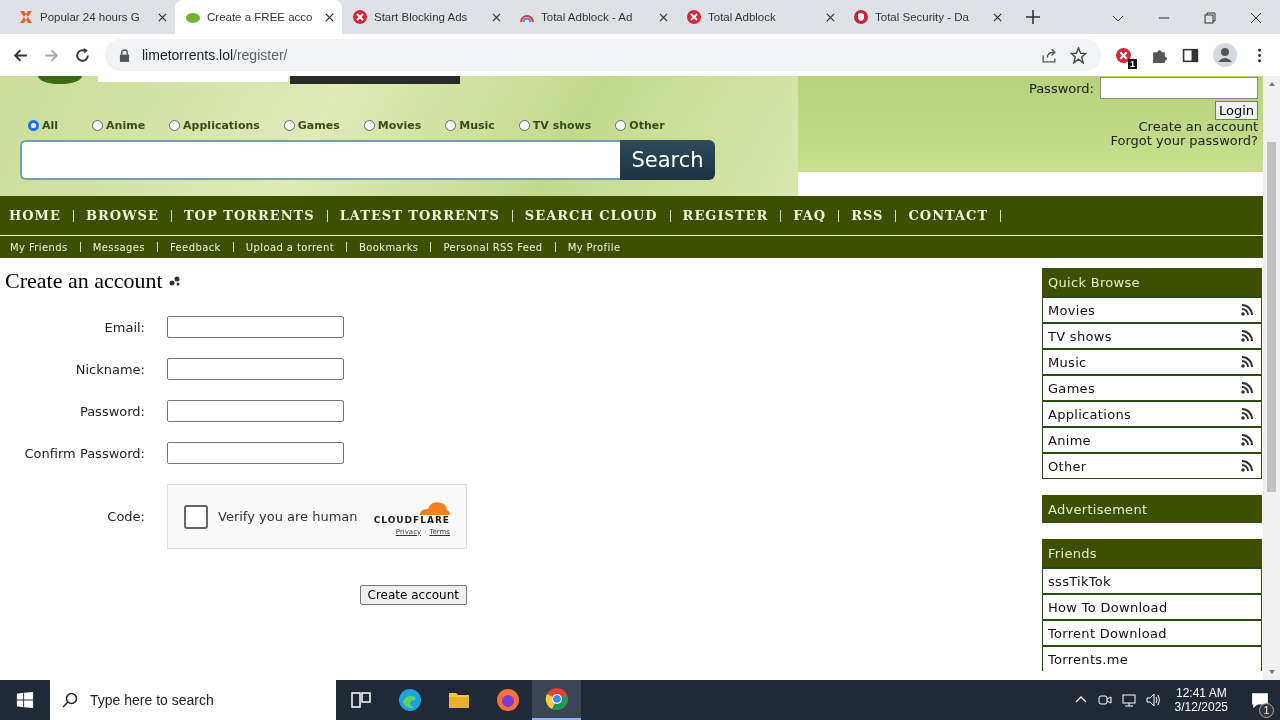 Image resolution: width=1280 pixels, height=720 pixels. What do you see at coordinates (196, 516) in the screenshot?
I see `checkbox` at bounding box center [196, 516].